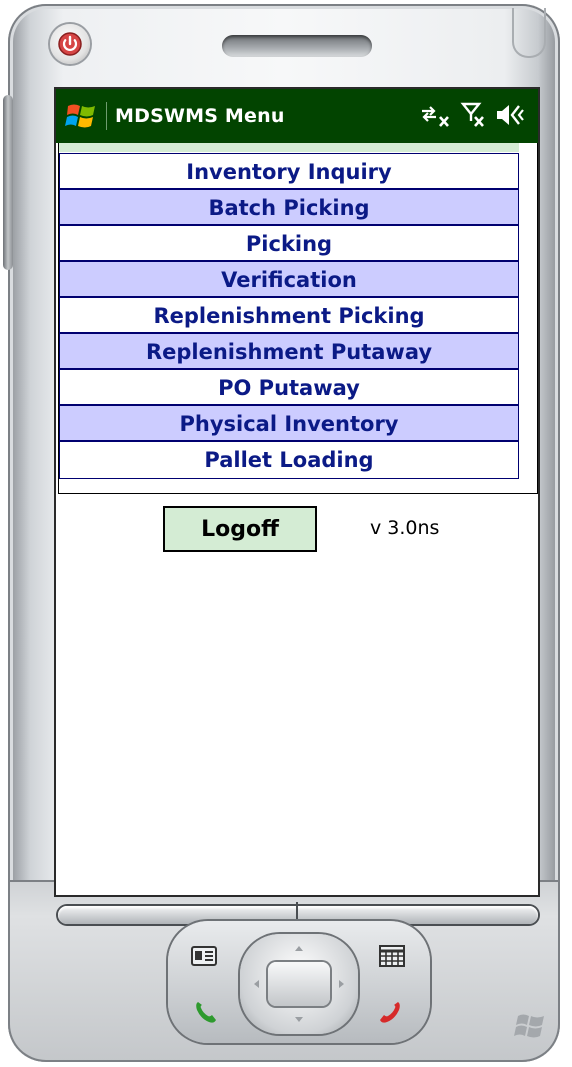 This screenshot has height=1067, width=572. What do you see at coordinates (289, 172) in the screenshot?
I see `menu-item-inventory-inquiry: Inventory Inquiry` at bounding box center [289, 172].